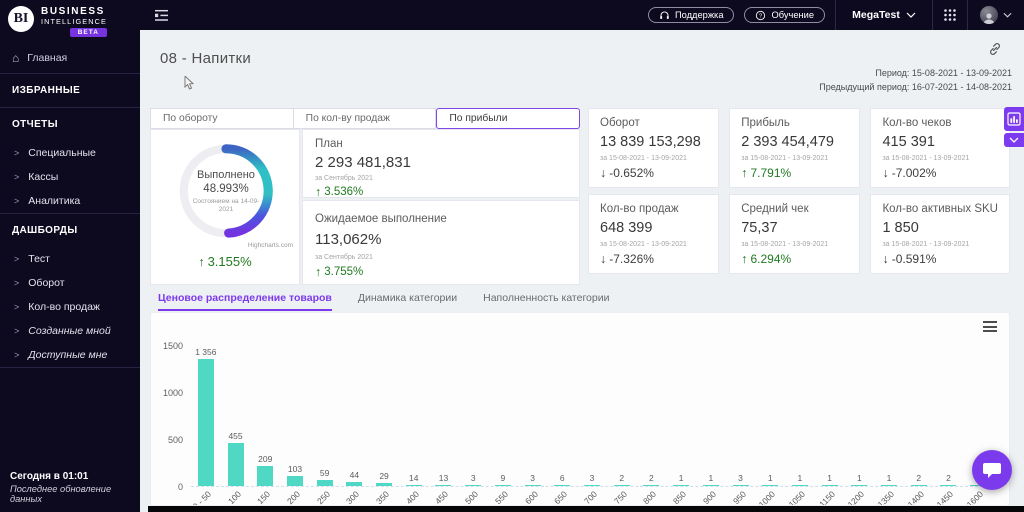 The image size is (1024, 512). What do you see at coordinates (404, 497) in the screenshot?
I see `x-axis-label: 350 - 400` at bounding box center [404, 497].